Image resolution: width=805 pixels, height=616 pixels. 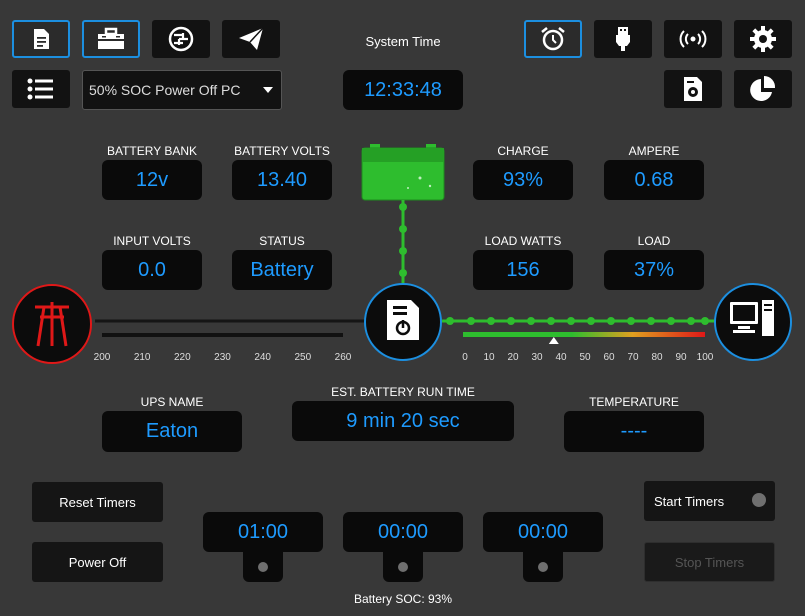 I want to click on alarm-clock-icon, so click(x=553, y=39).